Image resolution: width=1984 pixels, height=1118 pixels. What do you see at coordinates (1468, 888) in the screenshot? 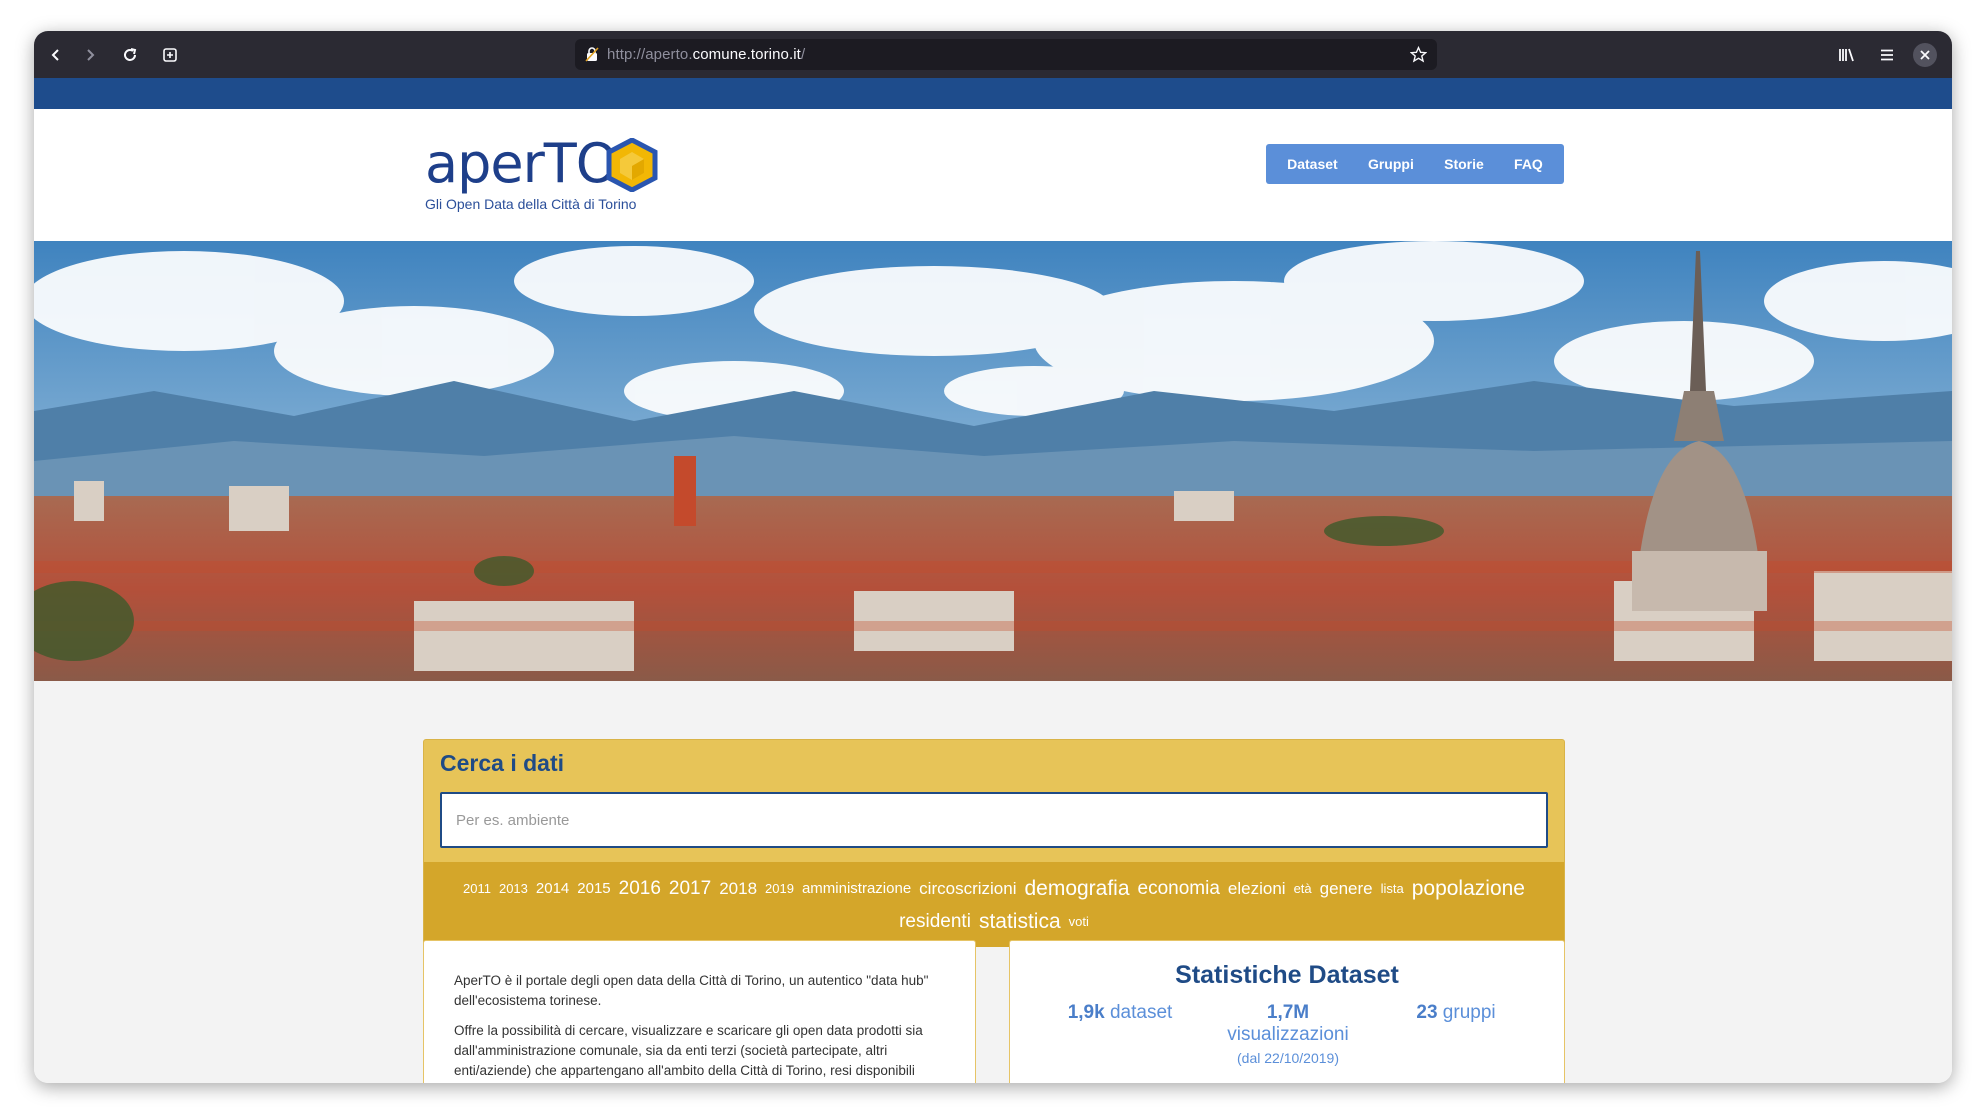
I see `tag-link: popolazione` at bounding box center [1468, 888].